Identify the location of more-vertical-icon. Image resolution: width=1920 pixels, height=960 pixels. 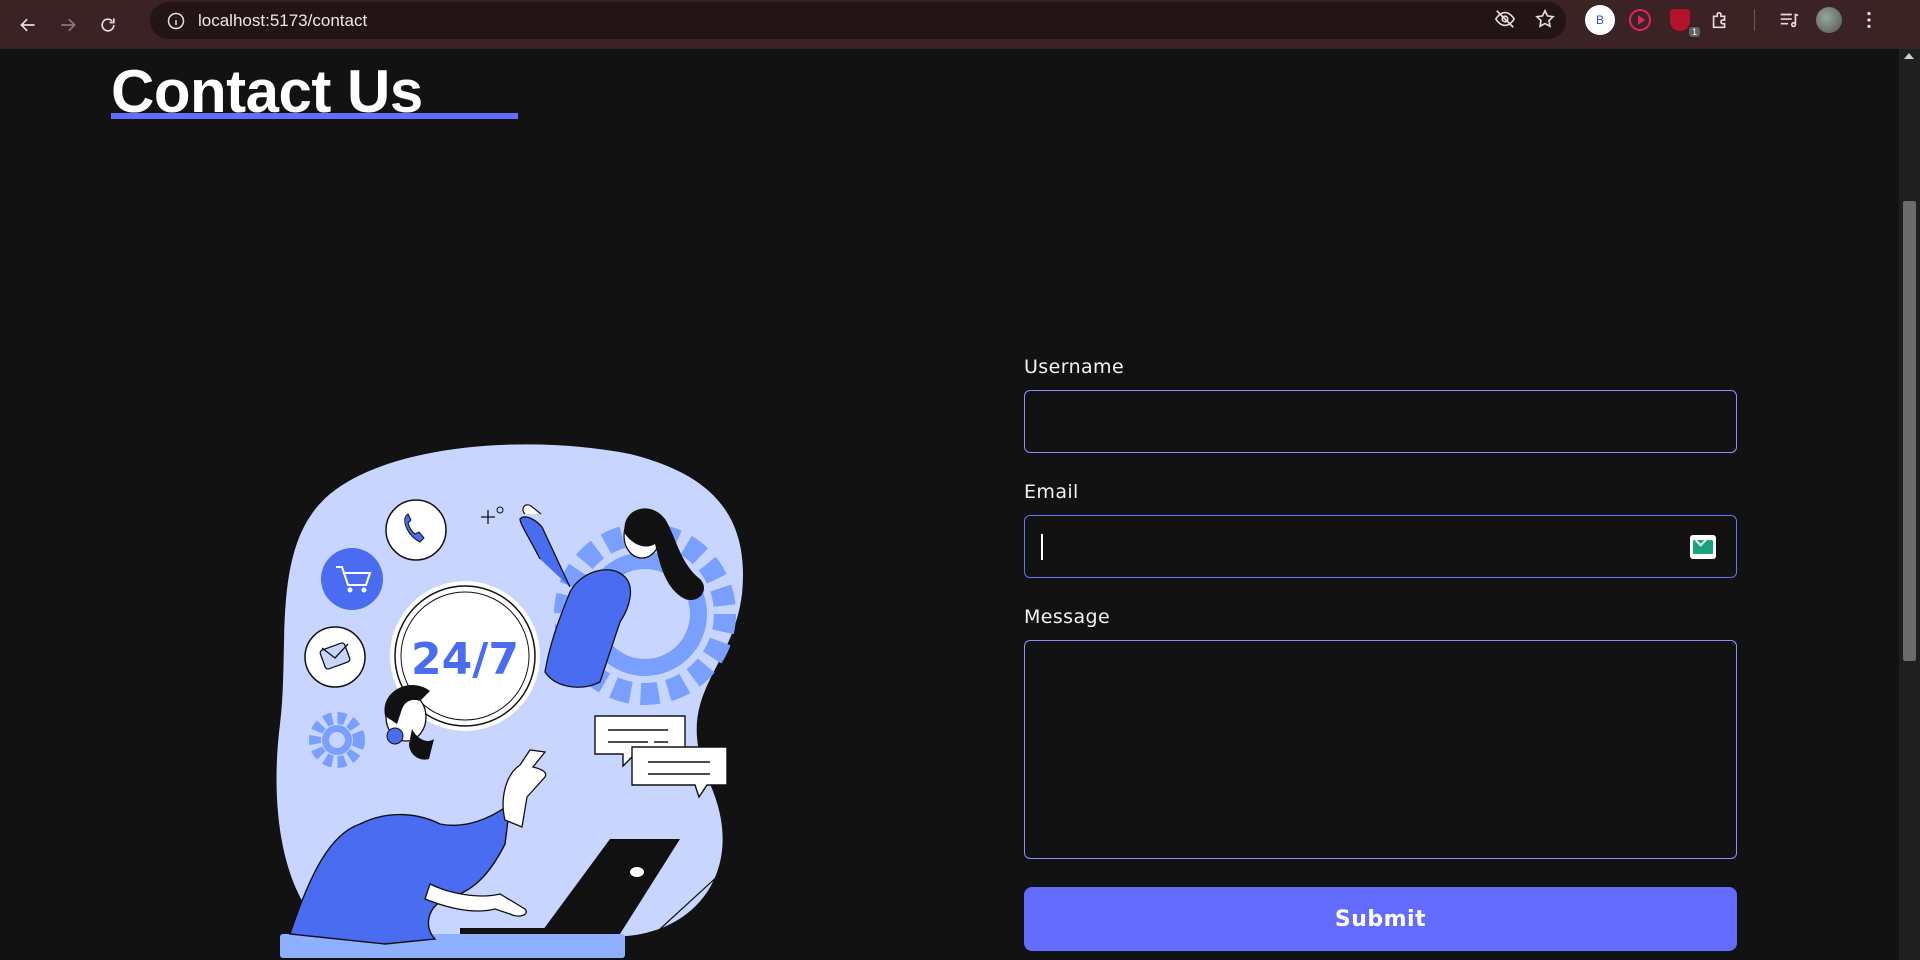
(1869, 20).